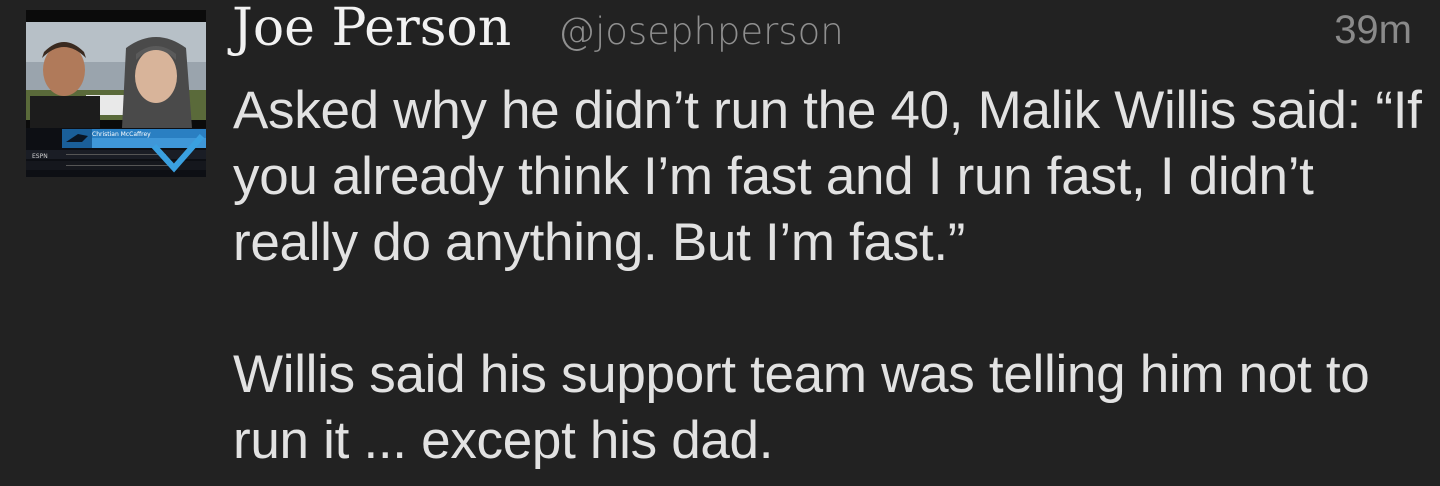  Describe the element at coordinates (40, 156) in the screenshot. I see `network-logo: ESPN` at that location.